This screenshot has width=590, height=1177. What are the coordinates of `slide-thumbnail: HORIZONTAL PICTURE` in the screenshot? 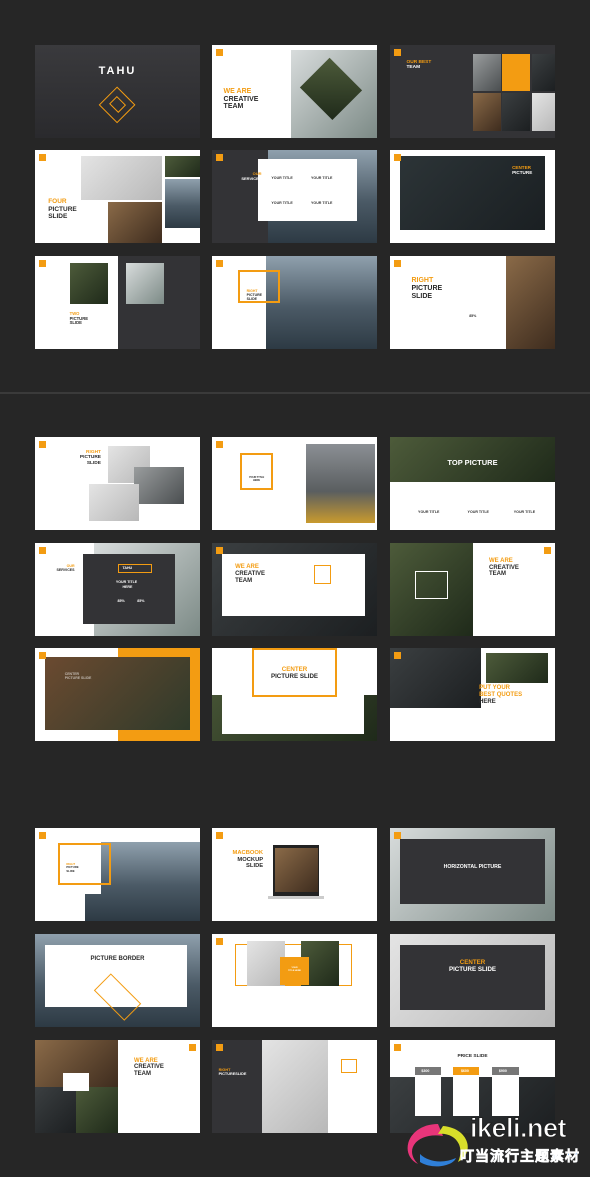 It's located at (472, 874).